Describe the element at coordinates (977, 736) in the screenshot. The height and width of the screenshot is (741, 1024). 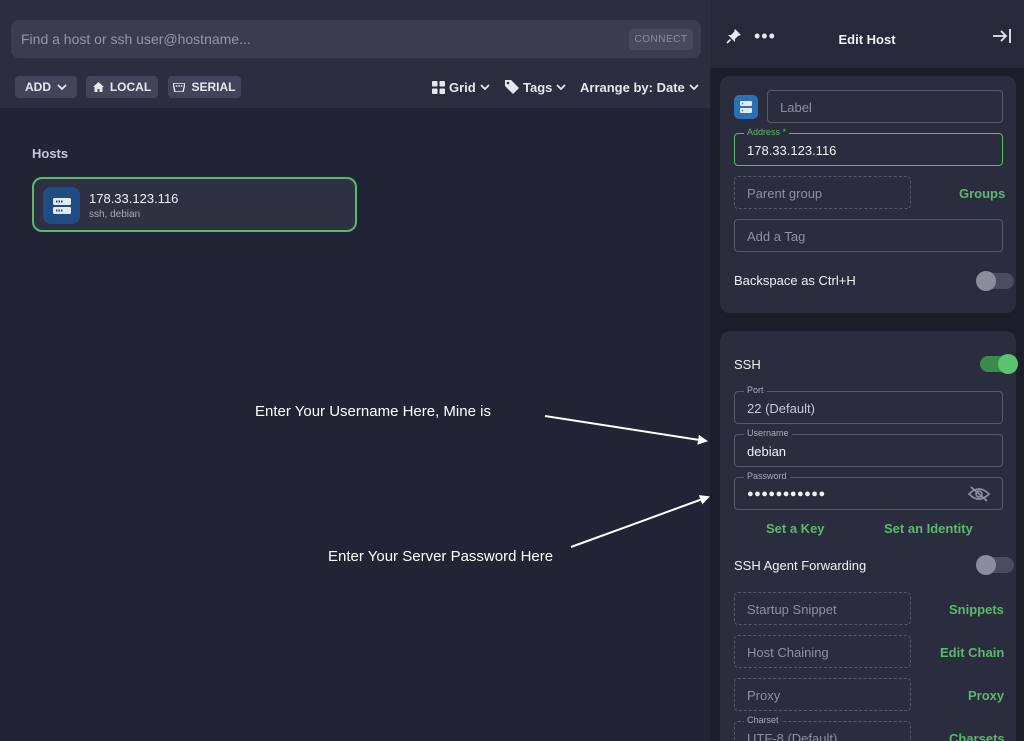
I see `charsets-link: Charsets` at that location.